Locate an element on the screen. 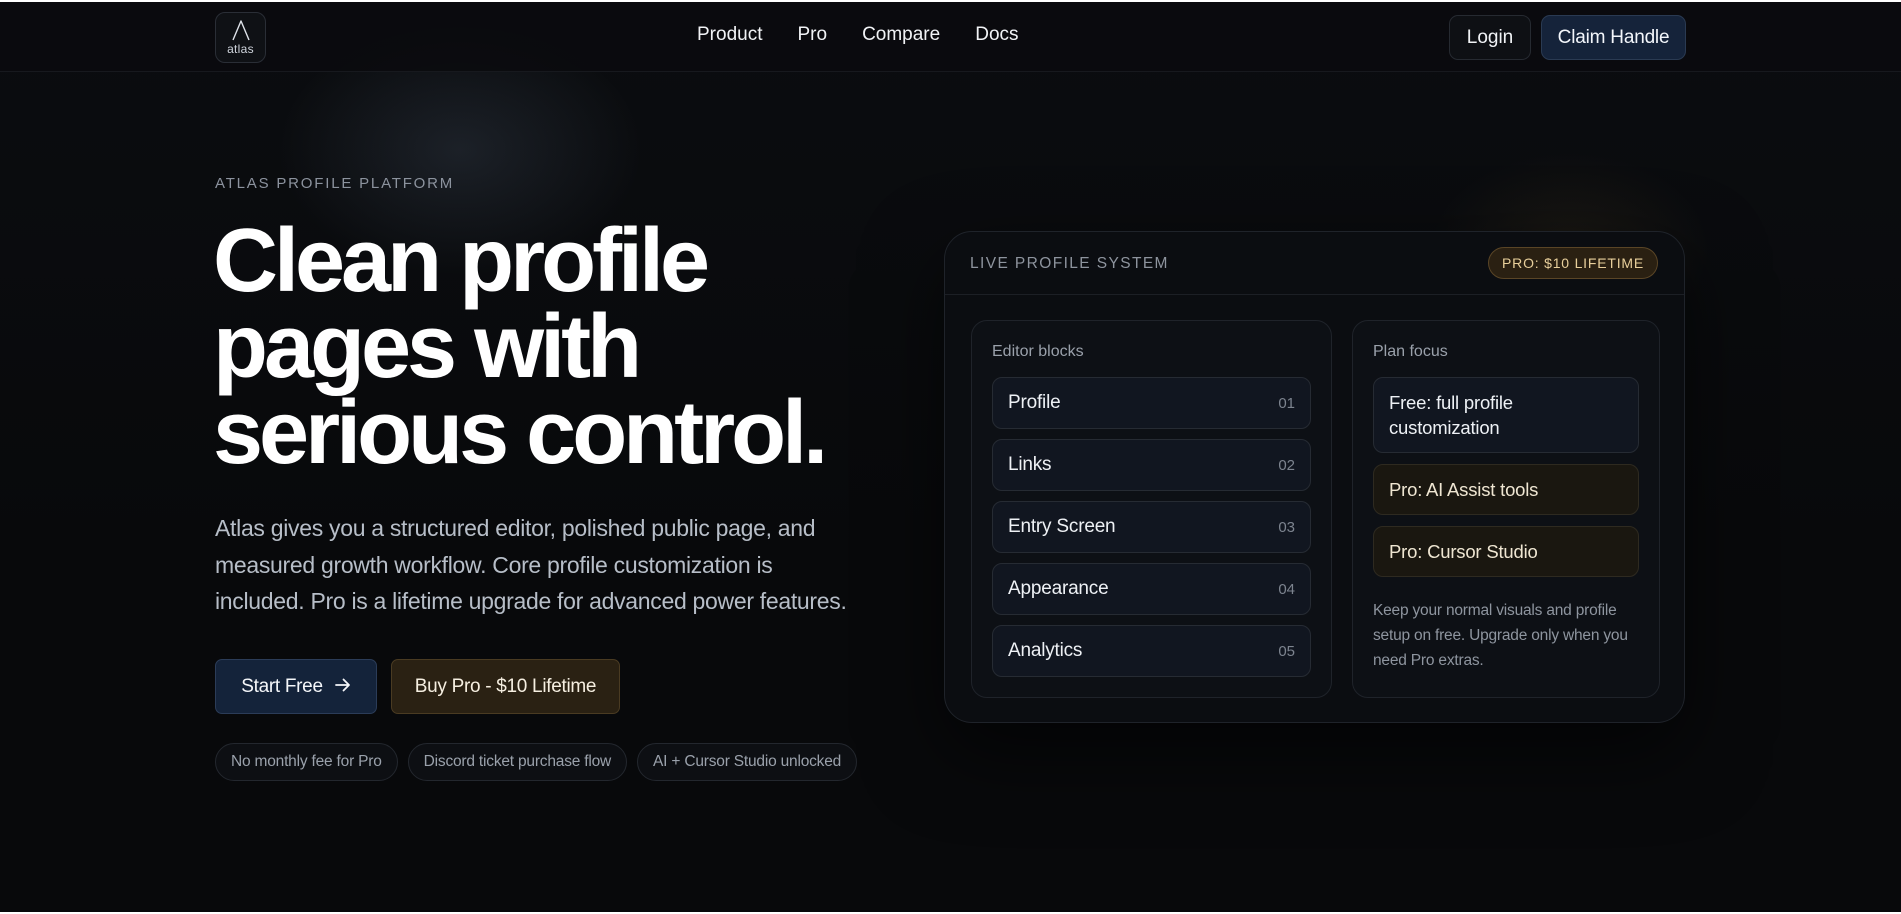 This screenshot has height=914, width=1901. block-name: Links is located at coordinates (1030, 464).